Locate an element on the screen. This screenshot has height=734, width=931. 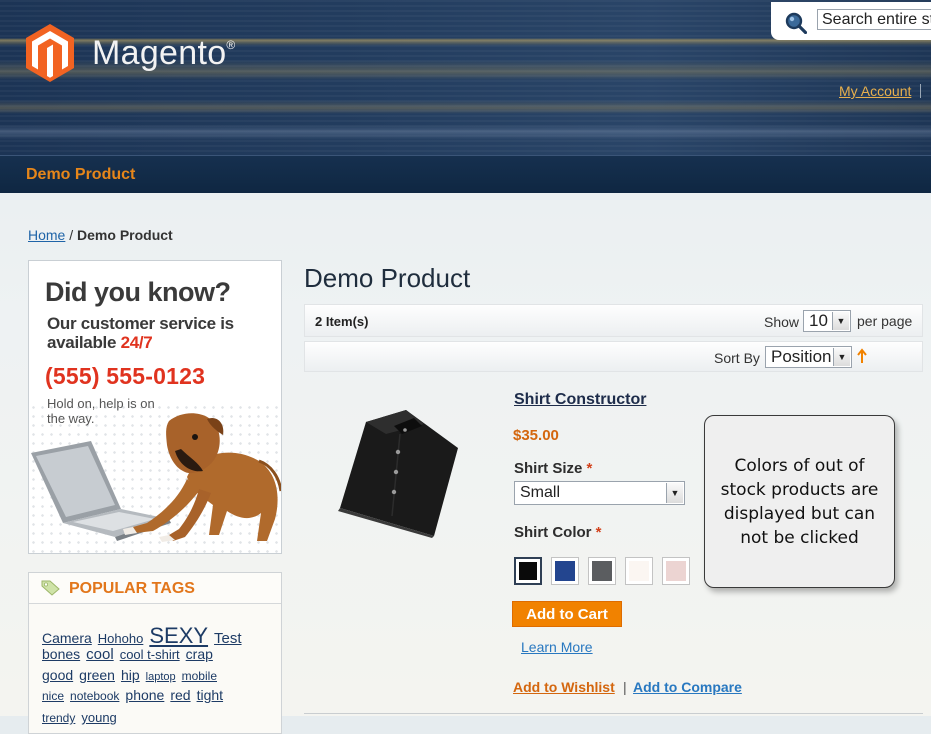
dog-laptop-illustration is located at coordinates (156, 477).